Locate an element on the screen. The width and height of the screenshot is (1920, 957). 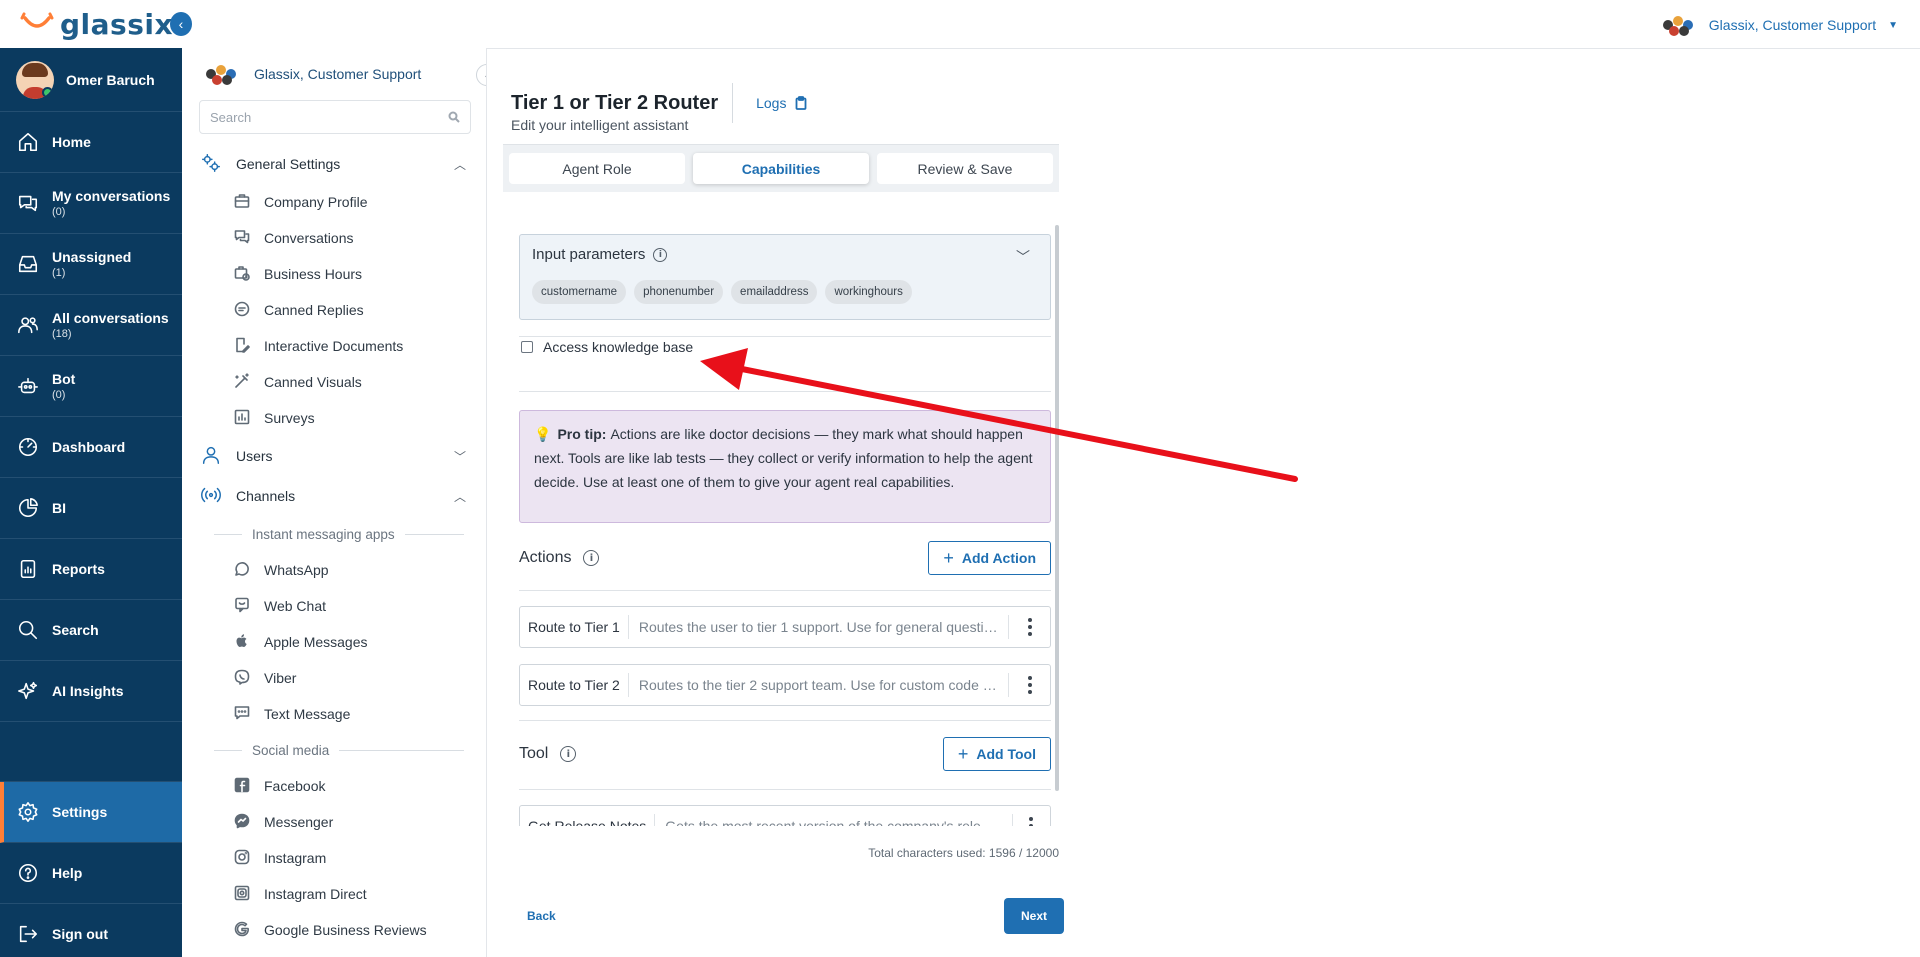
sms-icon is located at coordinates (242, 714).